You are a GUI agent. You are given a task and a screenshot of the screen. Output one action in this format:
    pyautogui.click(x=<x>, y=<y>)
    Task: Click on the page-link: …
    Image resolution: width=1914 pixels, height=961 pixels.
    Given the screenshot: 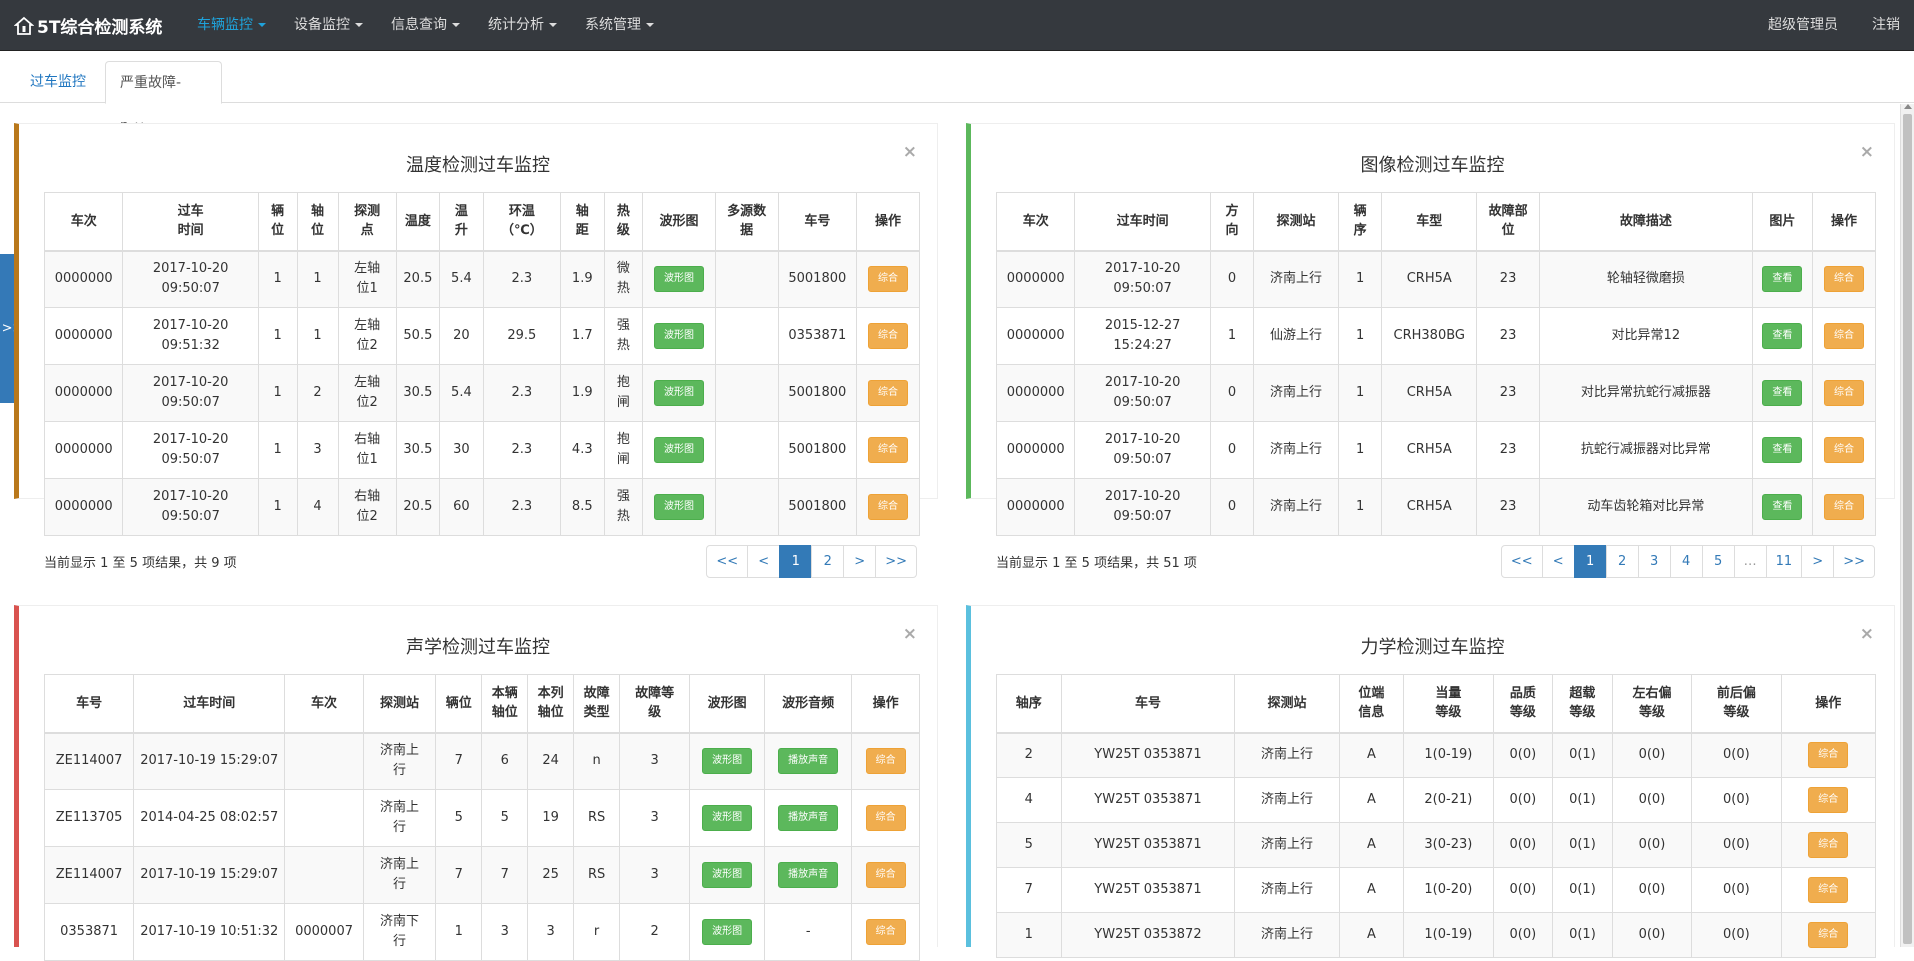 What is the action you would take?
    pyautogui.click(x=1750, y=561)
    